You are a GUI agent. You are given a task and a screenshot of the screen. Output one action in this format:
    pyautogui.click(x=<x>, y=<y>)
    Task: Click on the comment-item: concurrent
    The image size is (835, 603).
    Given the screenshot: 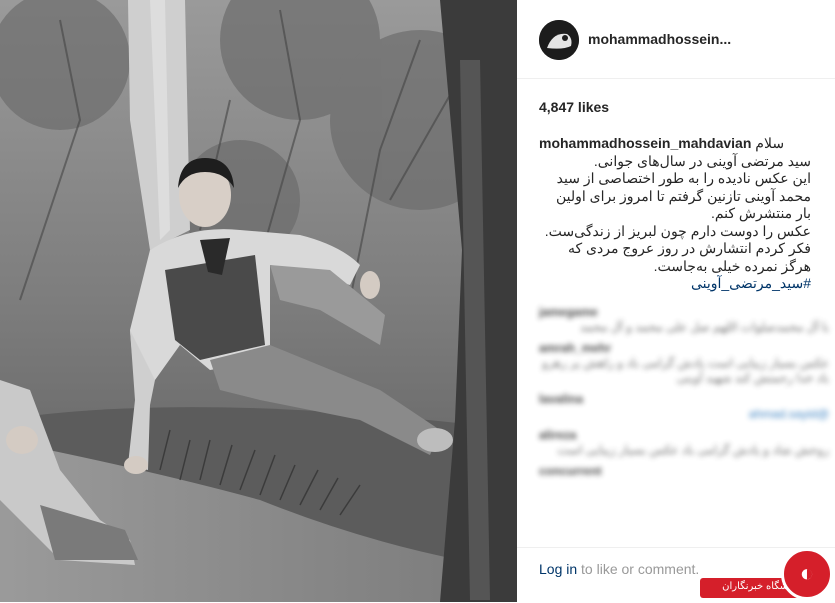 What is the action you would take?
    pyautogui.click(x=684, y=471)
    